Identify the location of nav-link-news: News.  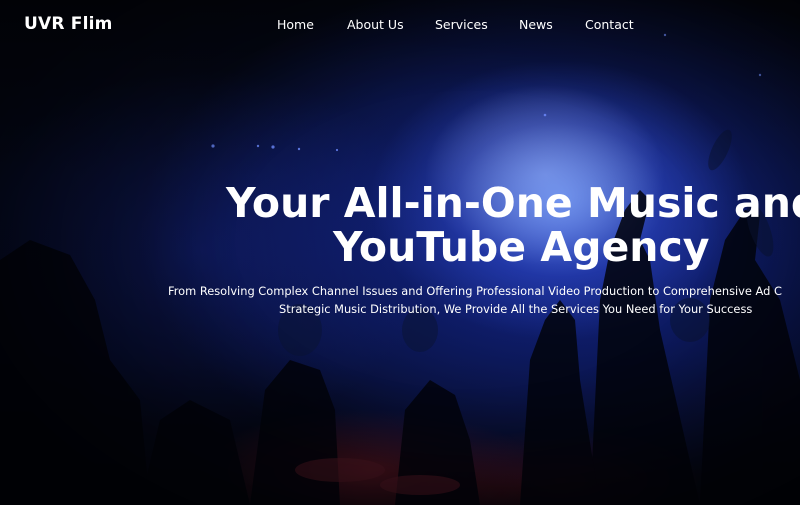
(536, 24).